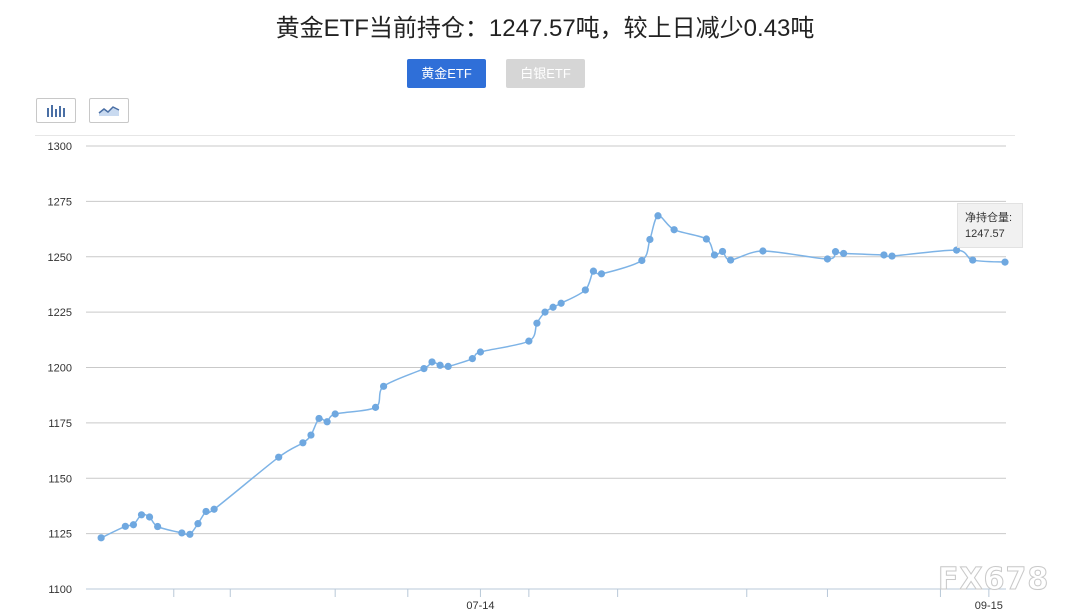 The height and width of the screenshot is (615, 1070). What do you see at coordinates (985, 234) in the screenshot?
I see `tooltip-value: 1247.57` at bounding box center [985, 234].